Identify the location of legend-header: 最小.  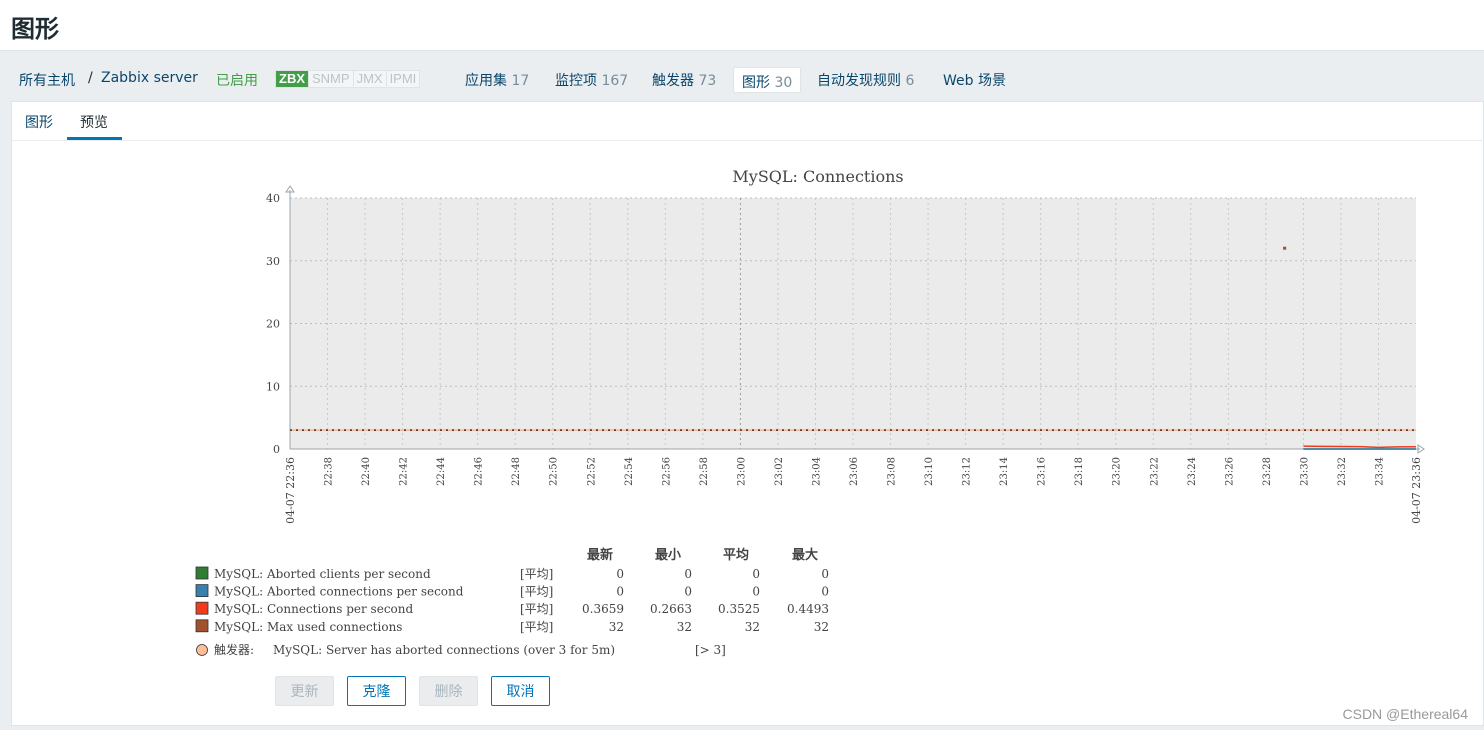
(668, 555).